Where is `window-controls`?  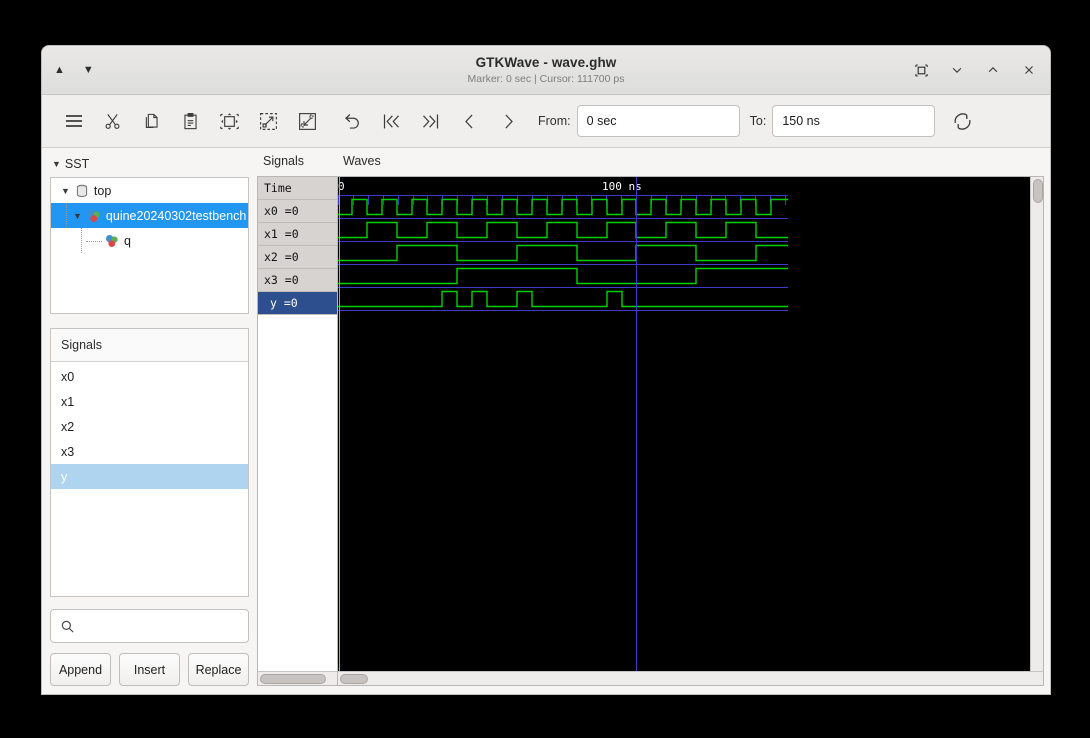
window-controls is located at coordinates (975, 70).